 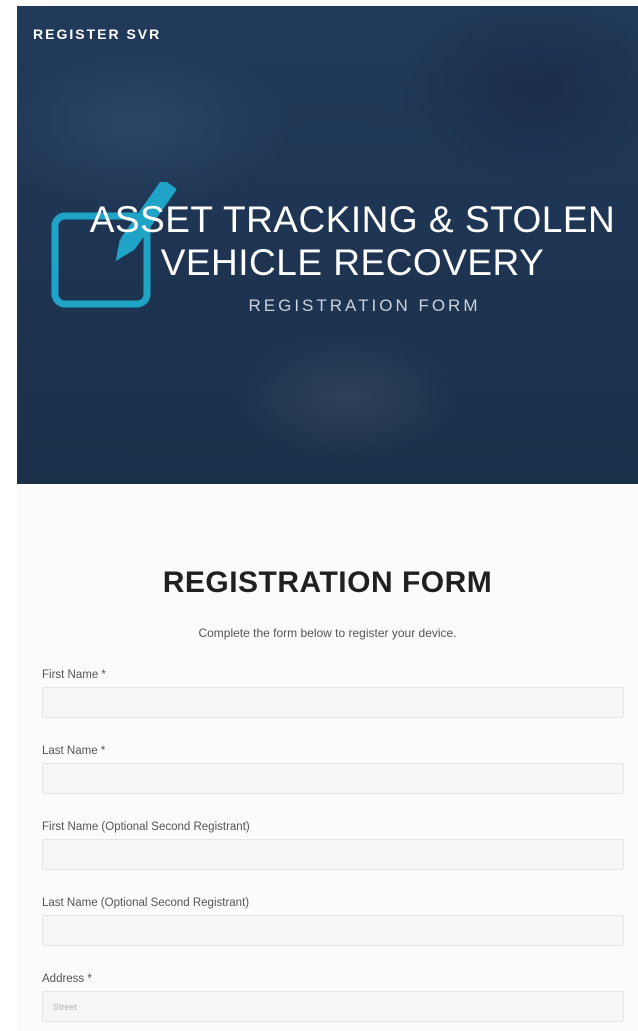 I want to click on hero-title-line-1: ASSET TRACKING & STOLEN, so click(x=352, y=219).